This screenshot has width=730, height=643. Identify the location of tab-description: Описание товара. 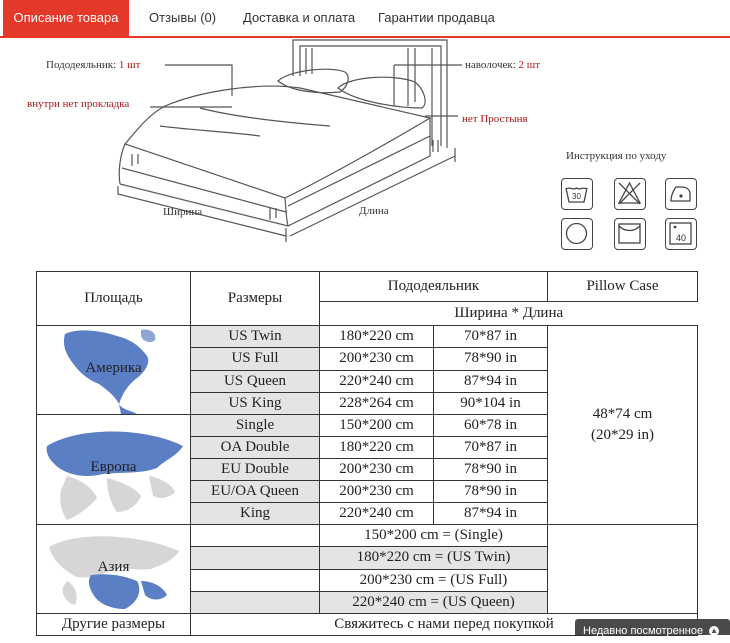
(66, 18).